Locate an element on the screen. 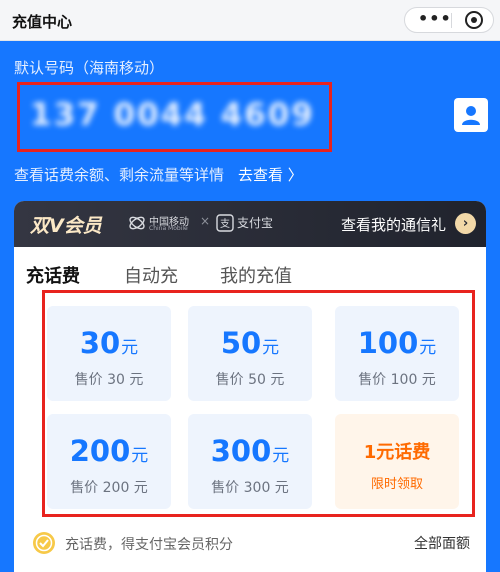 The image size is (500, 572). option-amount: 300元 is located at coordinates (250, 451).